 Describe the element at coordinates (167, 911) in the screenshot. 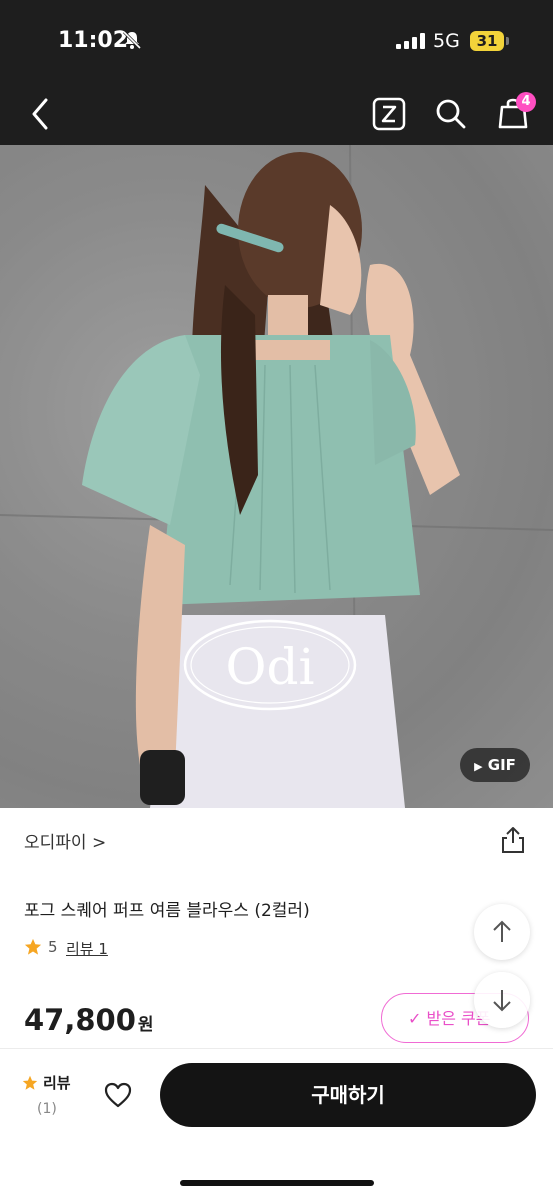

I see `product-title: 포그 스퀘어 퍼프 여름 블라우스 (2컬러)` at that location.